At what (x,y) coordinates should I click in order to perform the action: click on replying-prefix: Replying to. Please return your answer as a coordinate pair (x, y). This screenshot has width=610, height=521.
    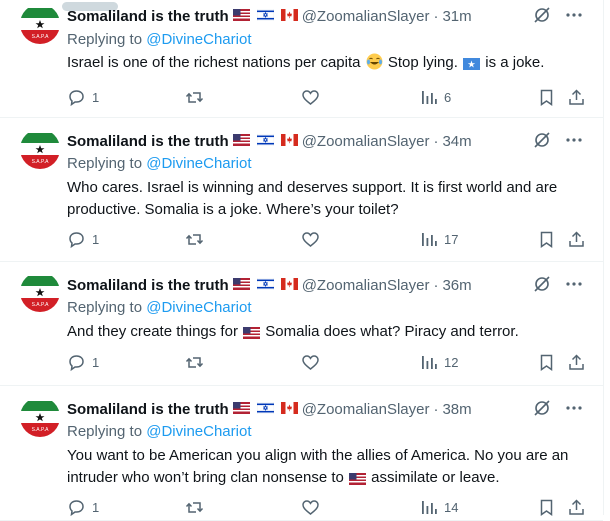
    Looking at the image, I should click on (105, 307).